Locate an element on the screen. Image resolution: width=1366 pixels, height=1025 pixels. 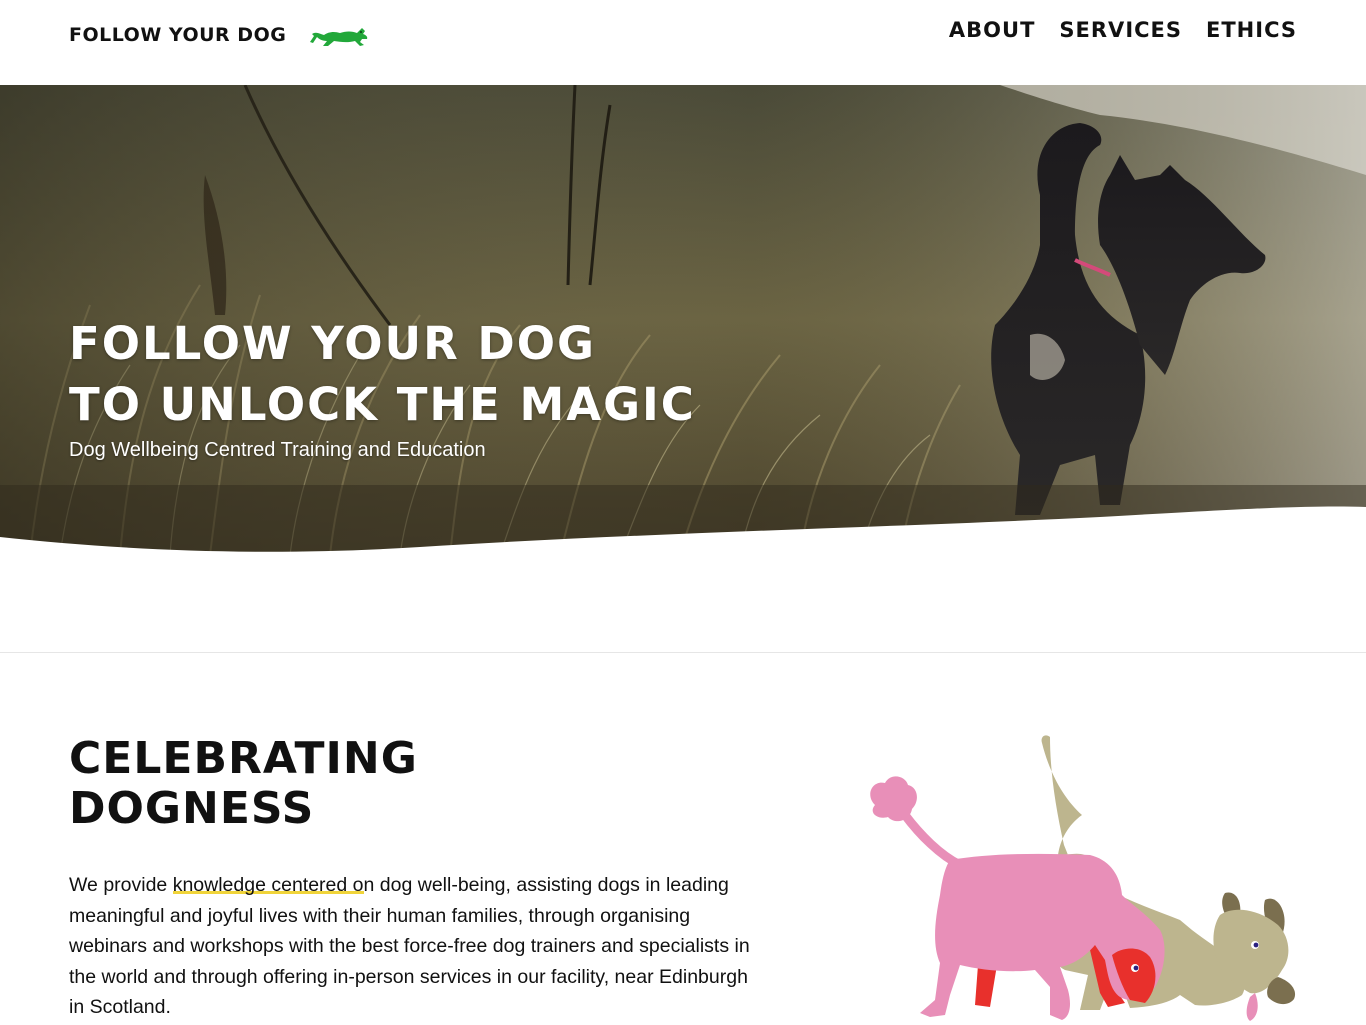
section-title: CELEBRATING DOGNESS is located at coordinates (243, 784).